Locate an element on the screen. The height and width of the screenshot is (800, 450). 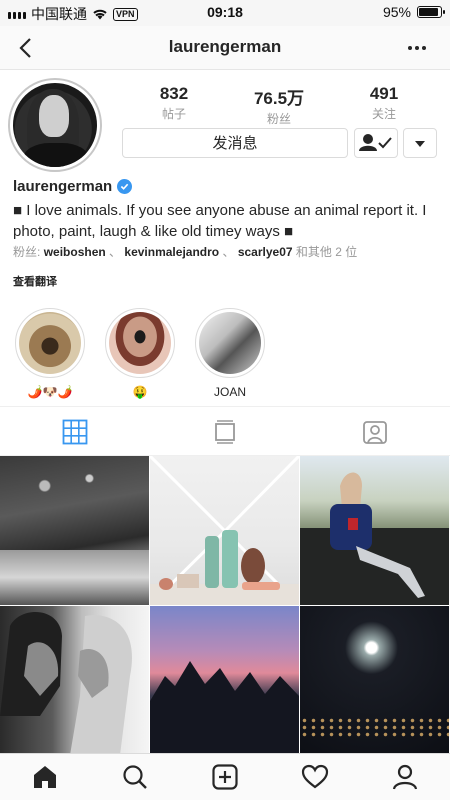
highlight-caption: 🤑 is located at coordinates (140, 392).